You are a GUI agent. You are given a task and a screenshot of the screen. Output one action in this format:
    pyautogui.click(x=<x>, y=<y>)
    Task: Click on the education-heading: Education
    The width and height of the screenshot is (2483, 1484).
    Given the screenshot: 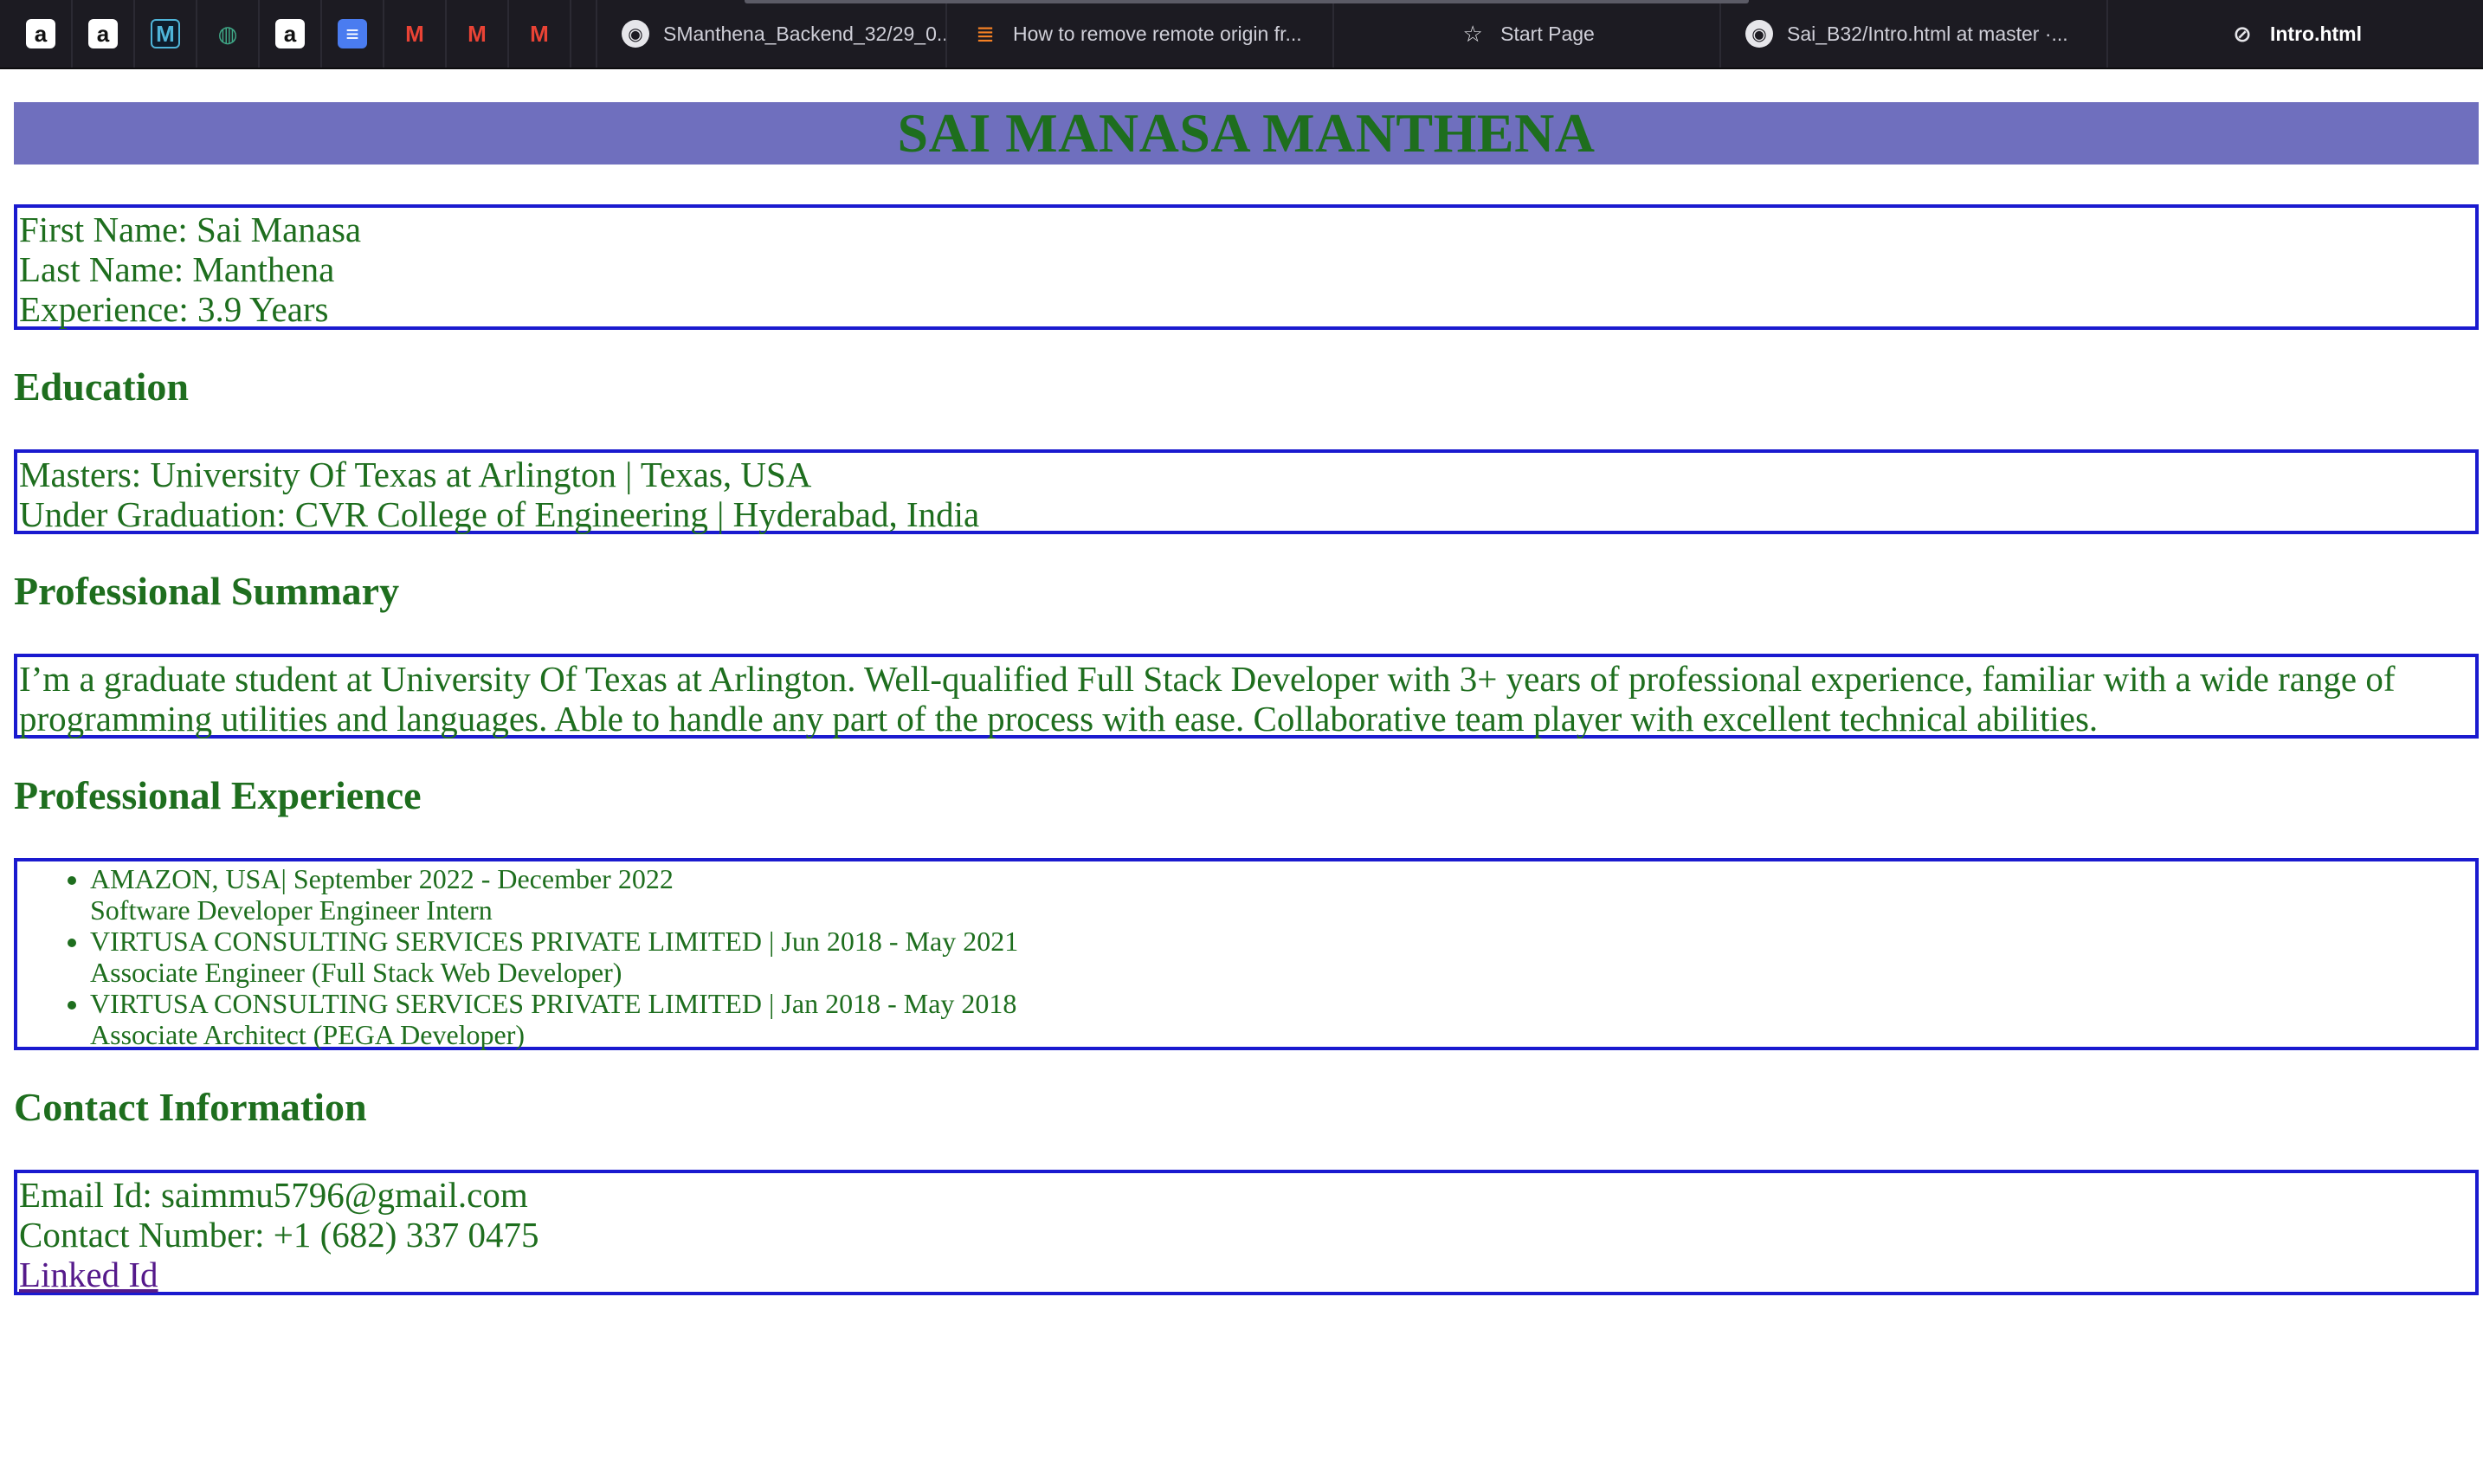 What is the action you would take?
    pyautogui.click(x=101, y=387)
    